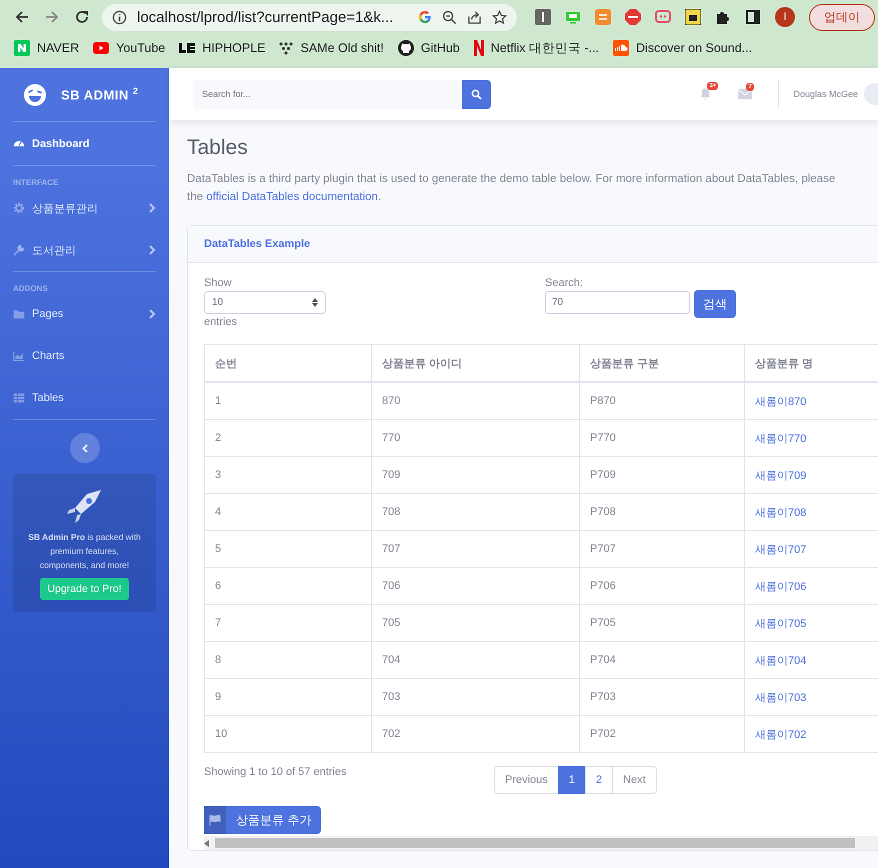 Image resolution: width=878 pixels, height=868 pixels. What do you see at coordinates (780, 624) in the screenshot?
I see `name-link: 새롬이705` at bounding box center [780, 624].